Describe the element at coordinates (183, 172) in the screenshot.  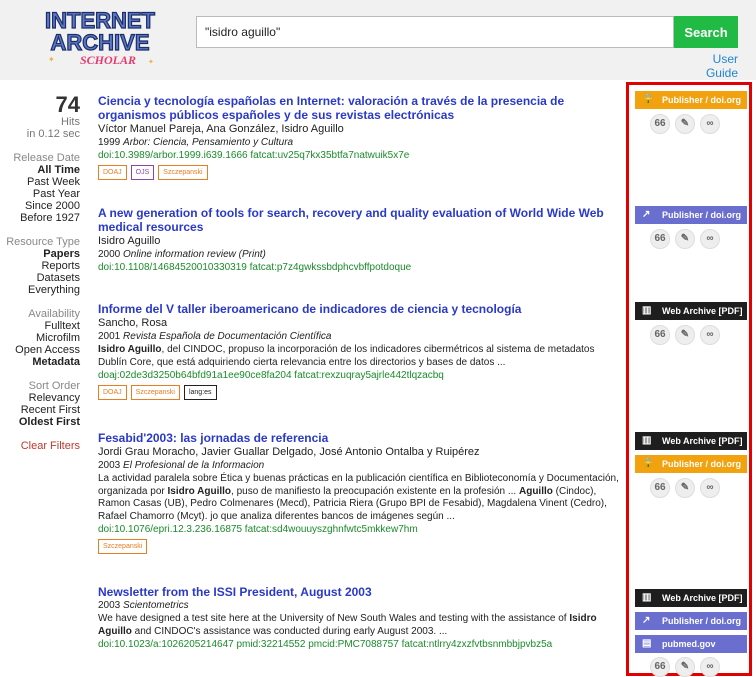
I see `tag-szczepanski: Szczepanski` at that location.